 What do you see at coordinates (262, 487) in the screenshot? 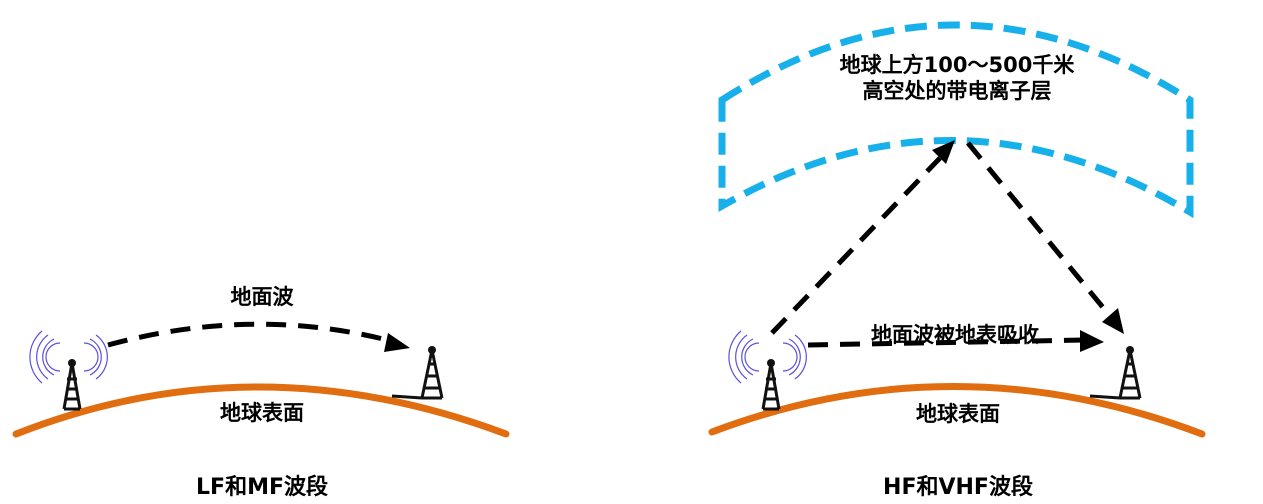
I see `band-label: LF和MF波段` at bounding box center [262, 487].